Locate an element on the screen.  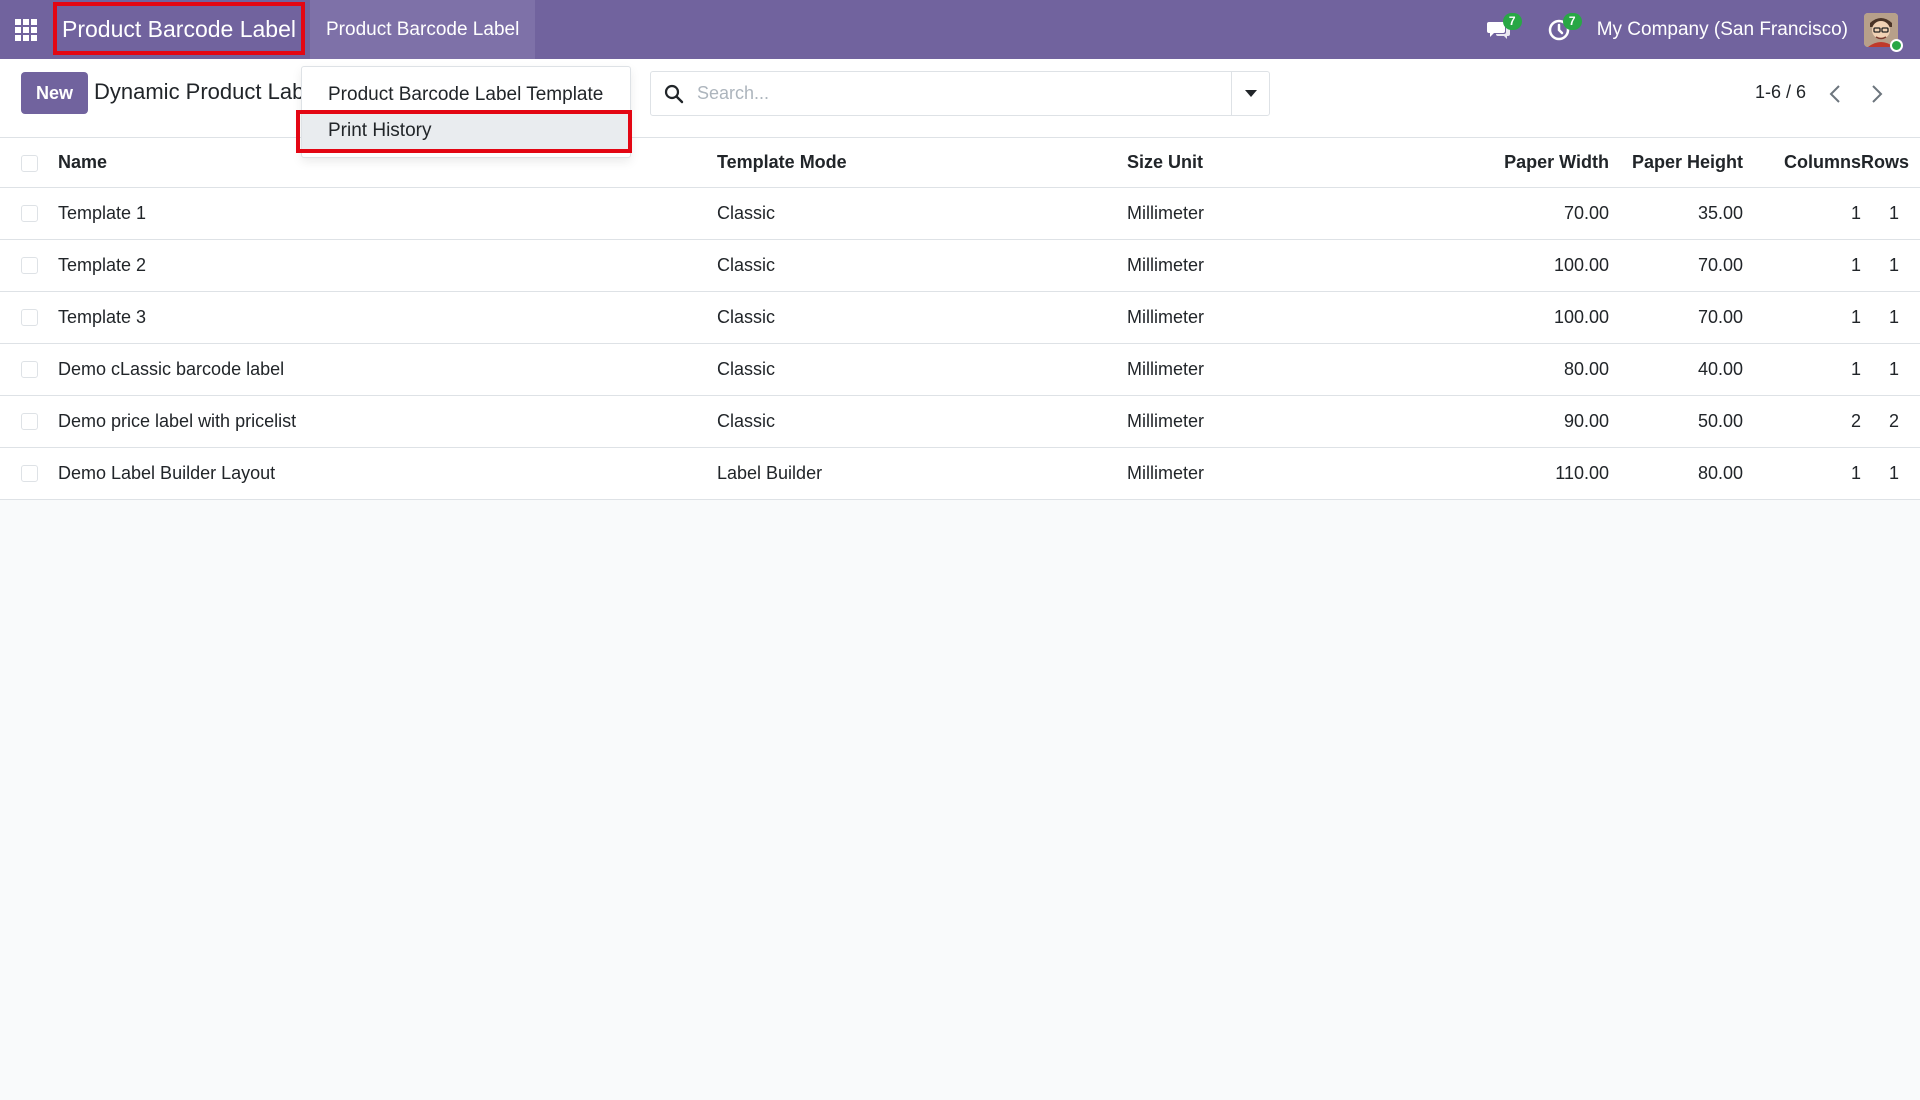
search-options-toggle is located at coordinates (1250, 93).